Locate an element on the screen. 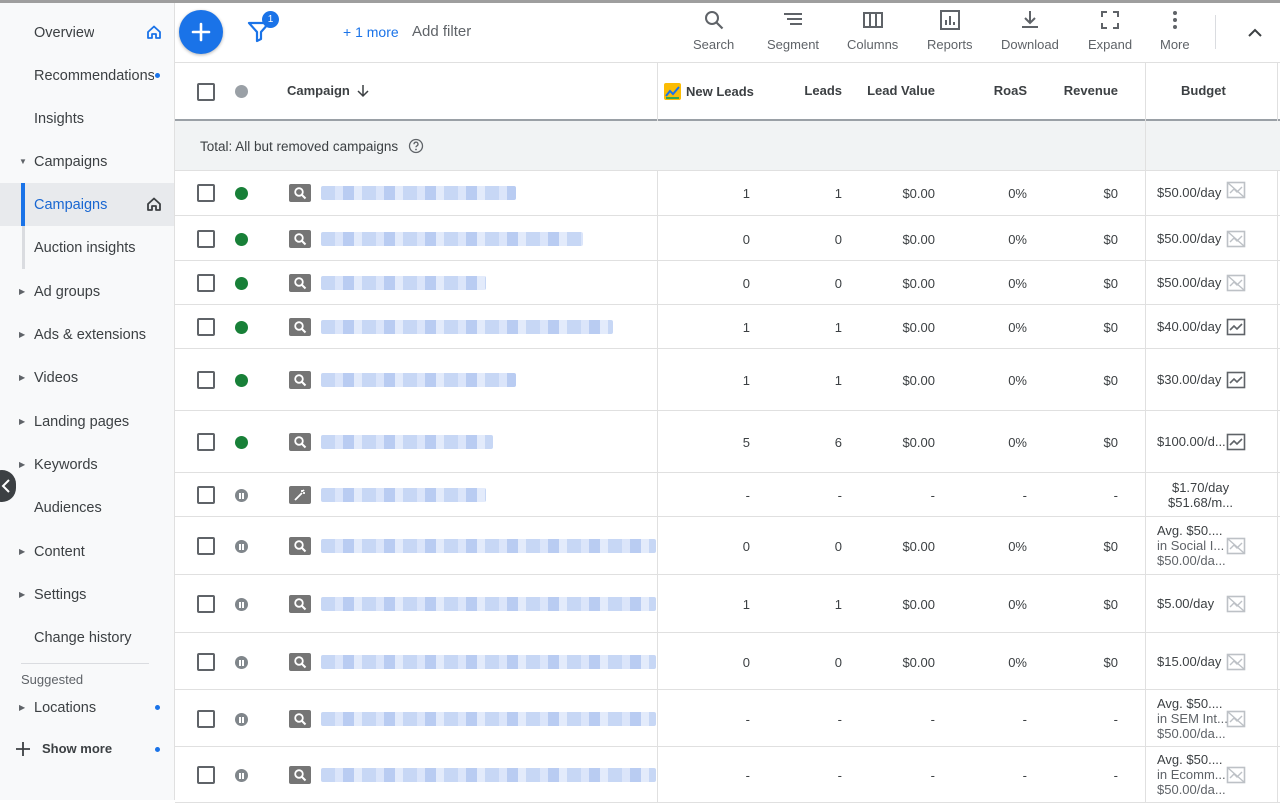  sidebar-item-change-history: Change history is located at coordinates (87, 637).